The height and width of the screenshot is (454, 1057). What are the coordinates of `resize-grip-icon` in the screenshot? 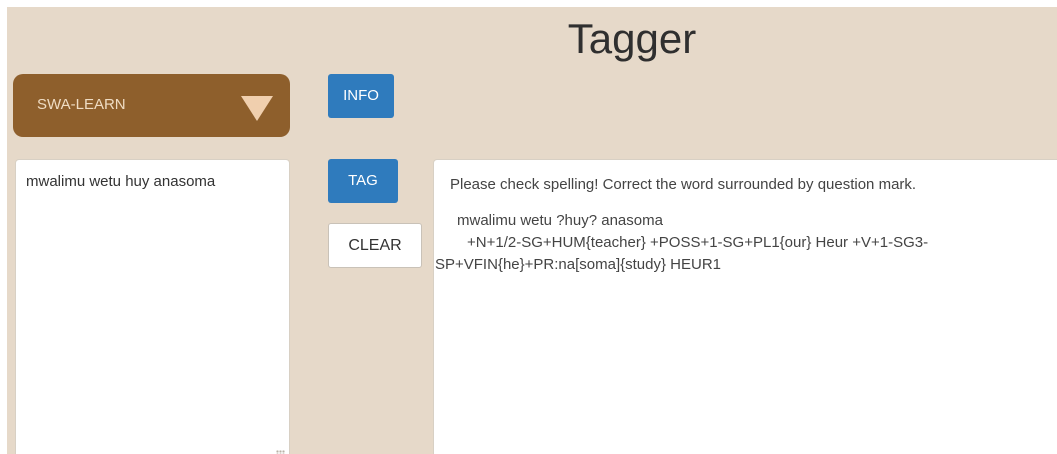 It's located at (280, 452).